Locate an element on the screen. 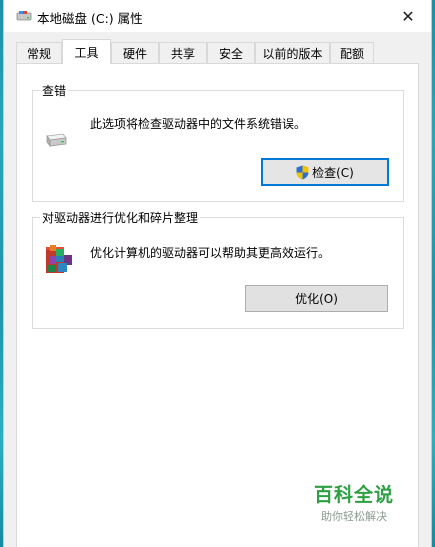 The image size is (435, 547). drive-title-icon is located at coordinates (24, 16).